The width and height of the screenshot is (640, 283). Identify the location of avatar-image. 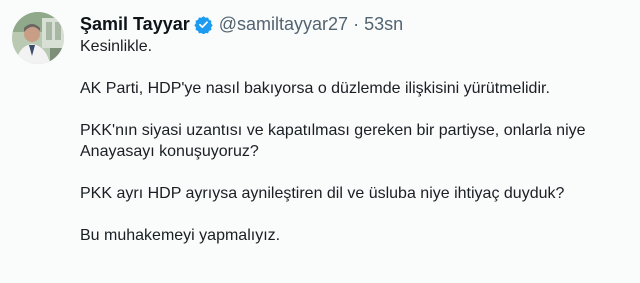
(38, 38).